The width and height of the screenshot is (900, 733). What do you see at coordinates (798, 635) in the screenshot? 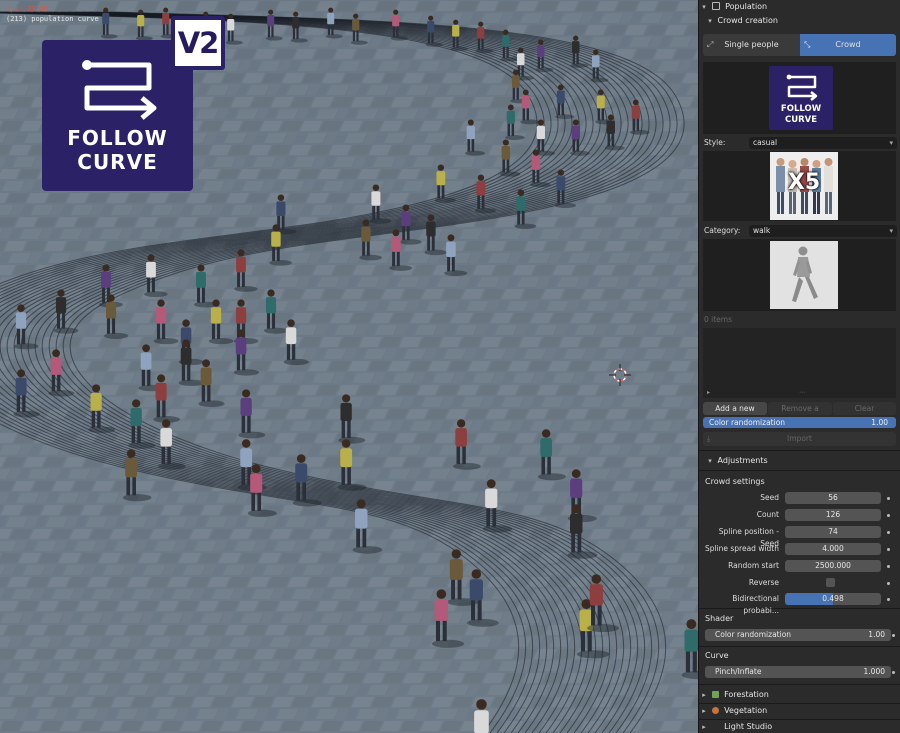
I see `shader-color-randomization-field: Color randomization 1.00` at bounding box center [798, 635].